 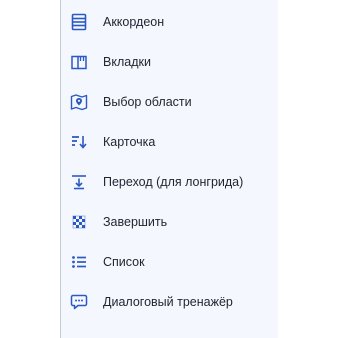 I want to click on menu-item-dialog-trainer: Диалоговый тренажёр, so click(x=169, y=302).